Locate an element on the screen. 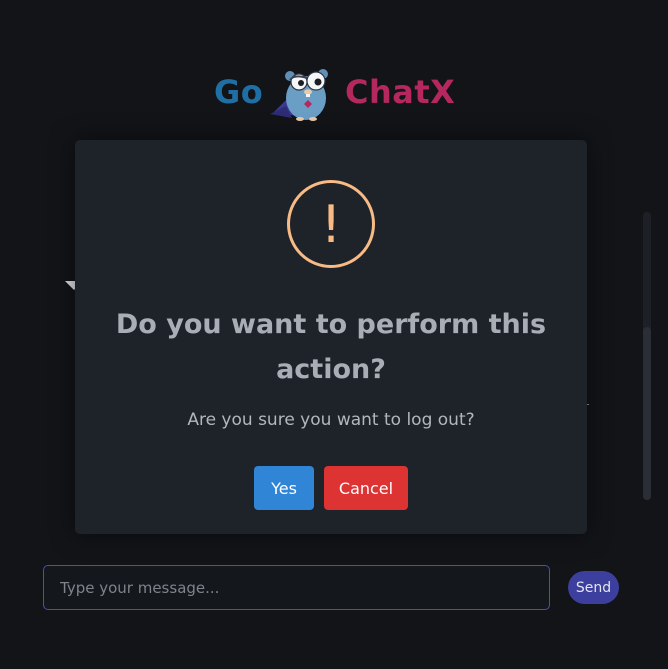 This screenshot has width=668, height=669. dialog-message: Are you sure you want to log out? is located at coordinates (331, 420).